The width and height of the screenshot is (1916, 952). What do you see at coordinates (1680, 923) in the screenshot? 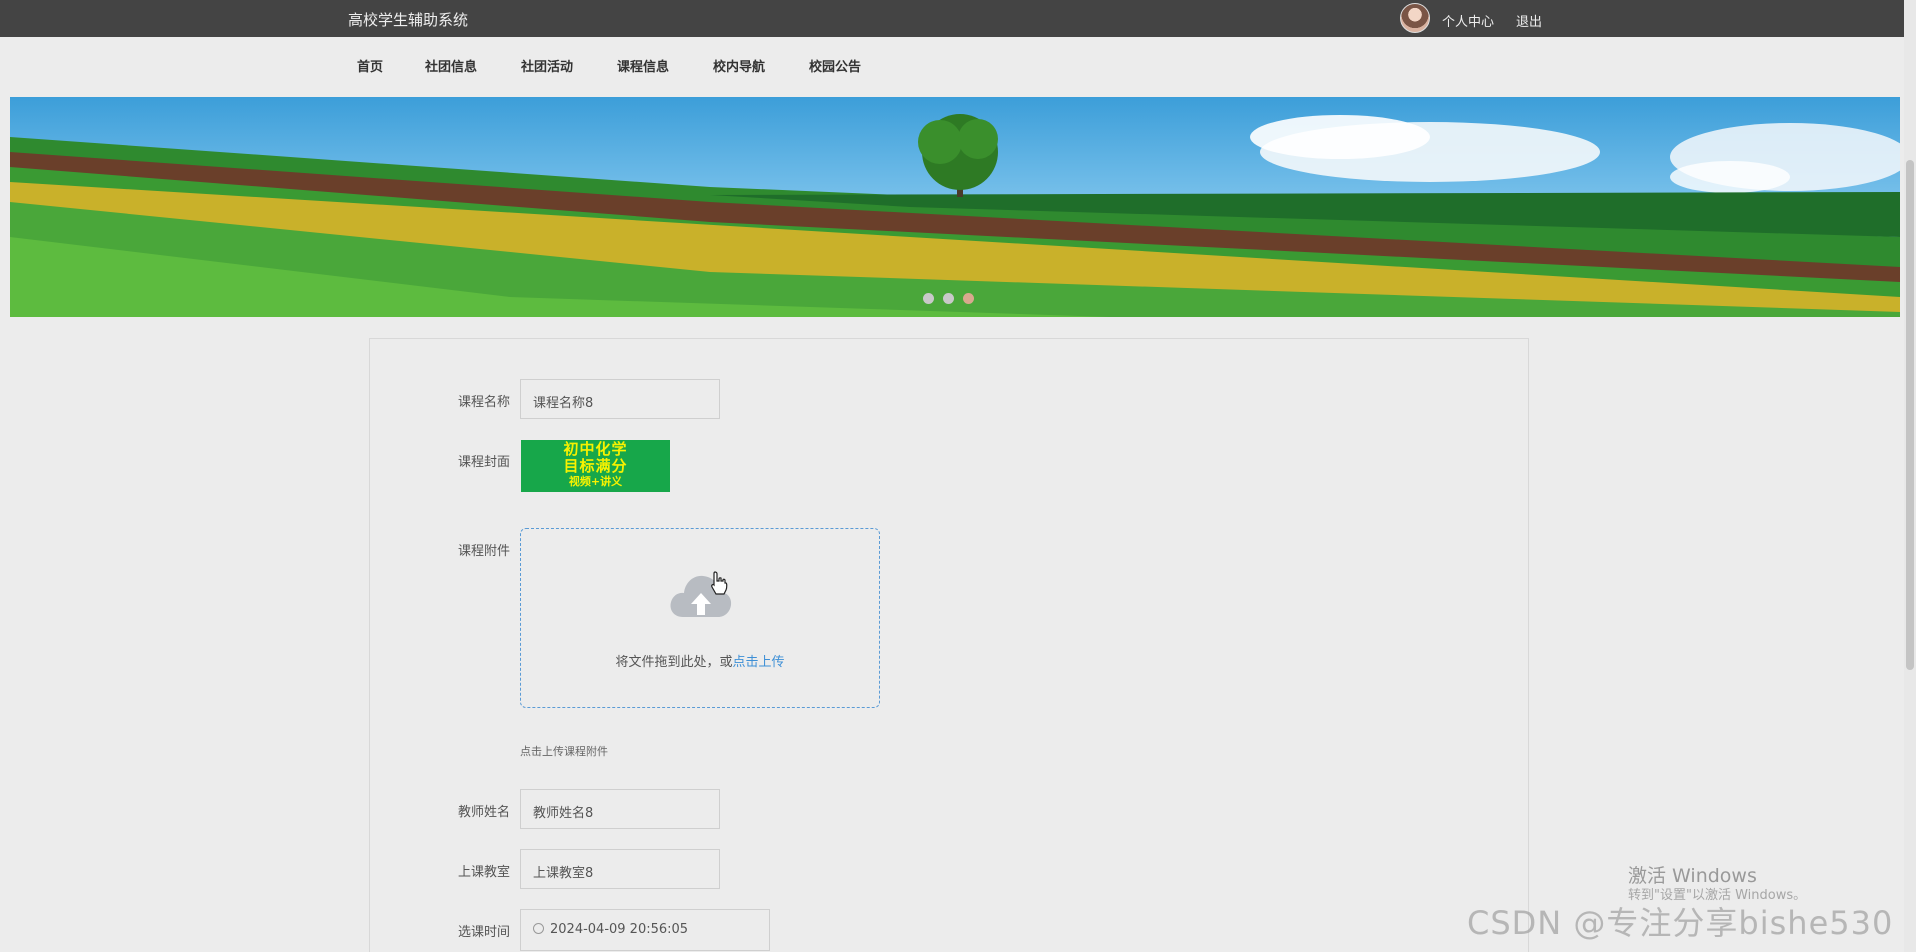
I see `csdn-watermark: CSDN @专注分享bishe530` at bounding box center [1680, 923].